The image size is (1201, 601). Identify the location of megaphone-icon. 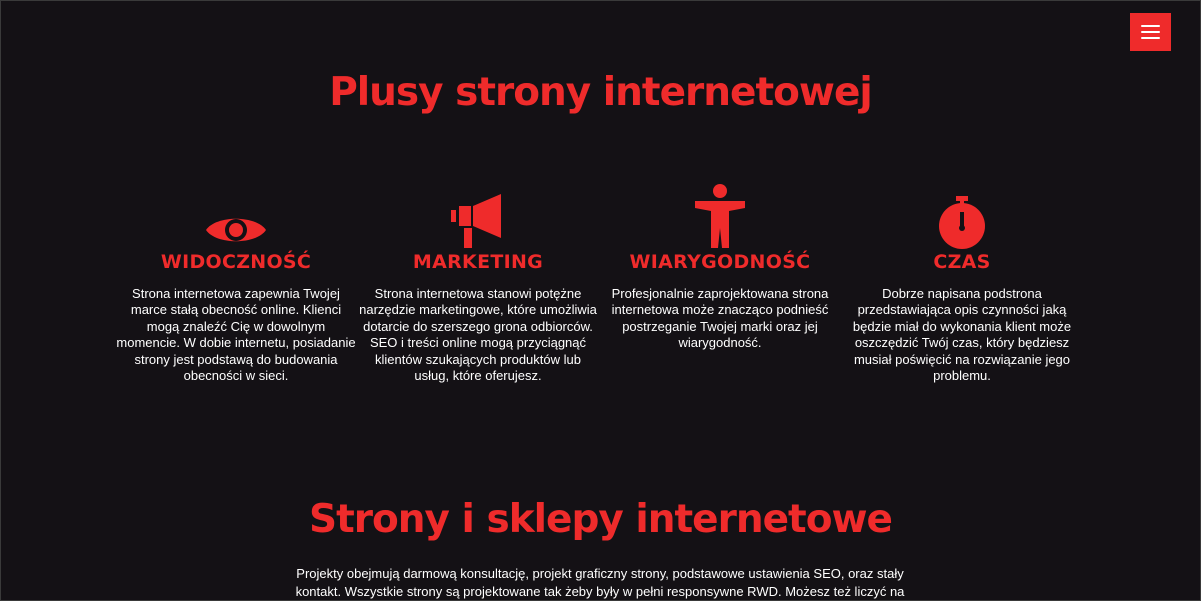
(478, 215).